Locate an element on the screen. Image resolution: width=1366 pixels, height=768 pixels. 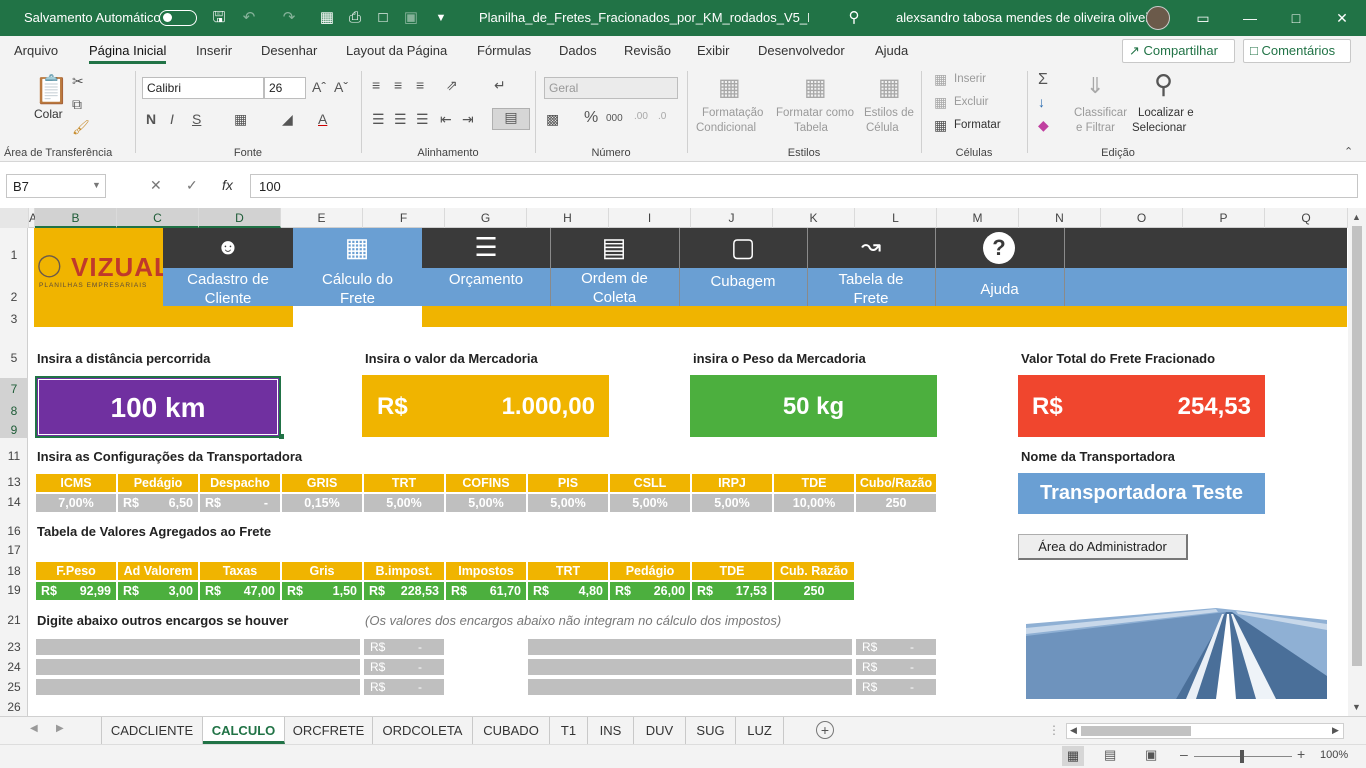
config-value-irpj: 5,00% is located at coordinates (732, 503).